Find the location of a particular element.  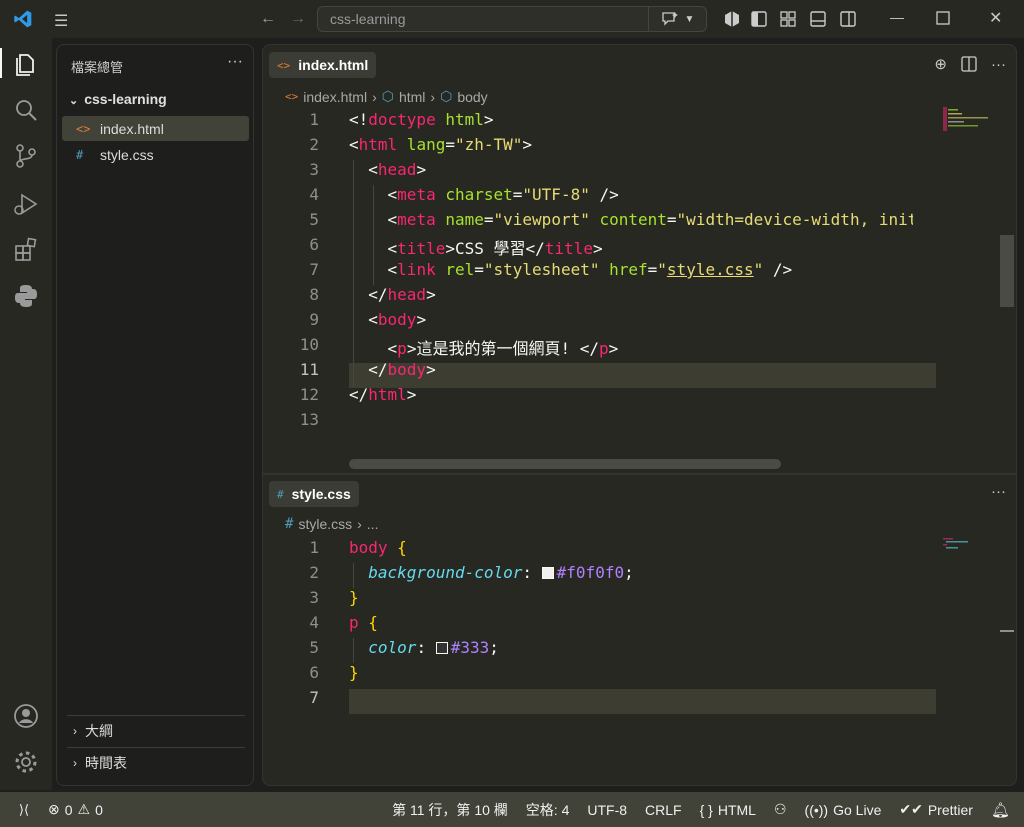

remote-icon: ⟩⟨ is located at coordinates (24, 809).